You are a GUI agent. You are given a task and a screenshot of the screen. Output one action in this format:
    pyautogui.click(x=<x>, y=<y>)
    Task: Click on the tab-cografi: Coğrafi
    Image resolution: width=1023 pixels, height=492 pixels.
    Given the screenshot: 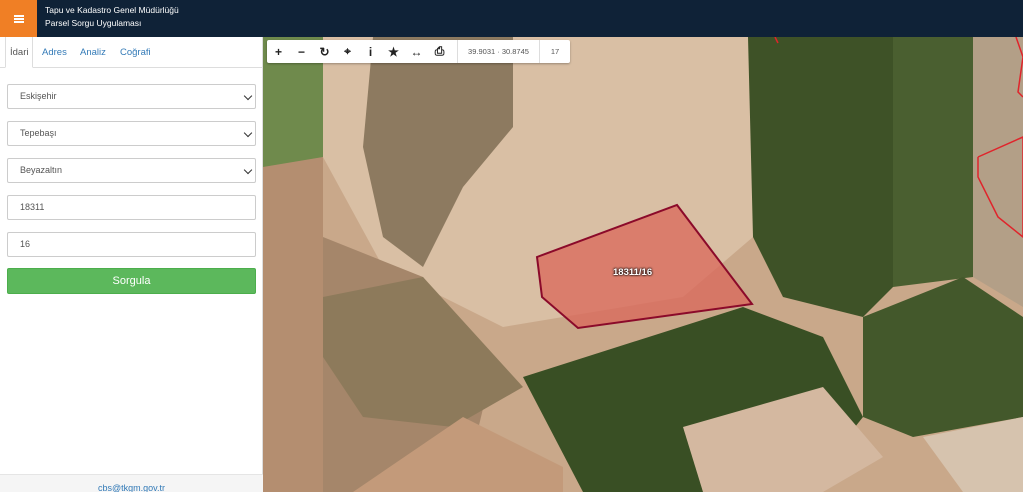 What is the action you would take?
    pyautogui.click(x=135, y=52)
    